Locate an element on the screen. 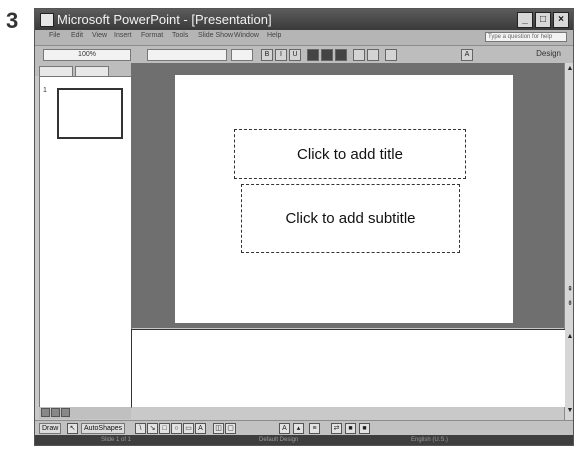 The height and width of the screenshot is (450, 577). font-name-select is located at coordinates (187, 55).